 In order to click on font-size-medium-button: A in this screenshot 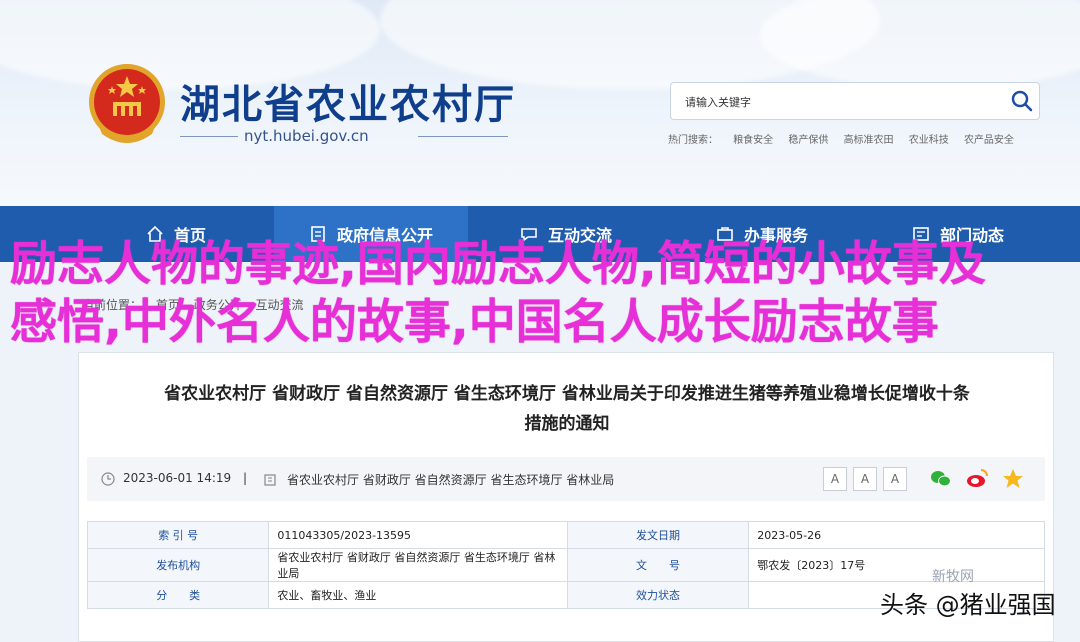, I will do `click(865, 479)`.